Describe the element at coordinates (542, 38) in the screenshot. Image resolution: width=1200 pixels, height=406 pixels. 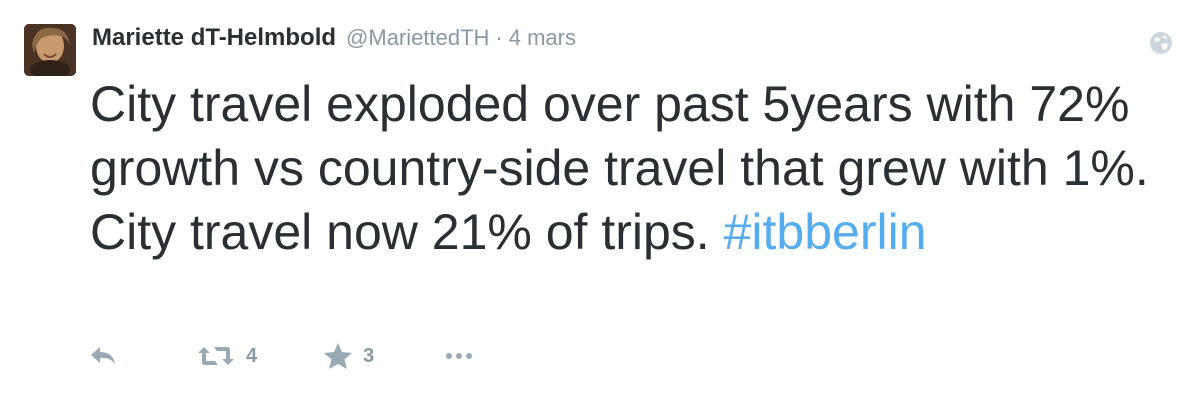
I see `tweet-timestamp: 4 mars` at that location.